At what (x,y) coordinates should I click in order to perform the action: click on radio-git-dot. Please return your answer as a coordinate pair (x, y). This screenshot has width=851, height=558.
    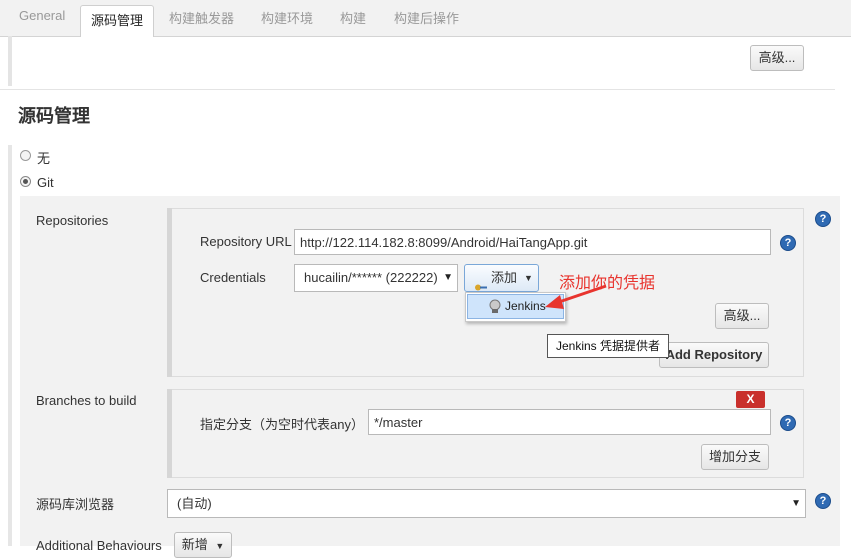
    Looking at the image, I should click on (25, 181).